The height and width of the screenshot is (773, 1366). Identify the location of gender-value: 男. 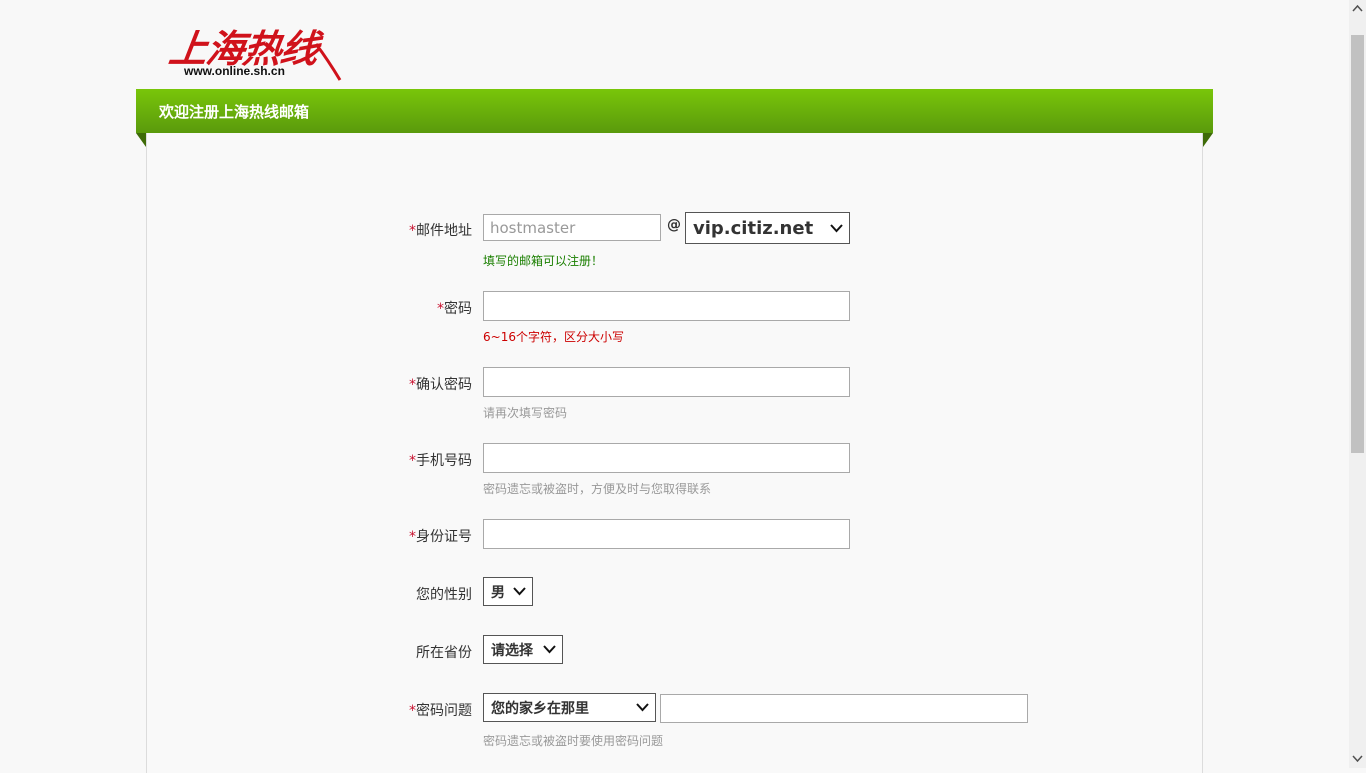
(498, 593).